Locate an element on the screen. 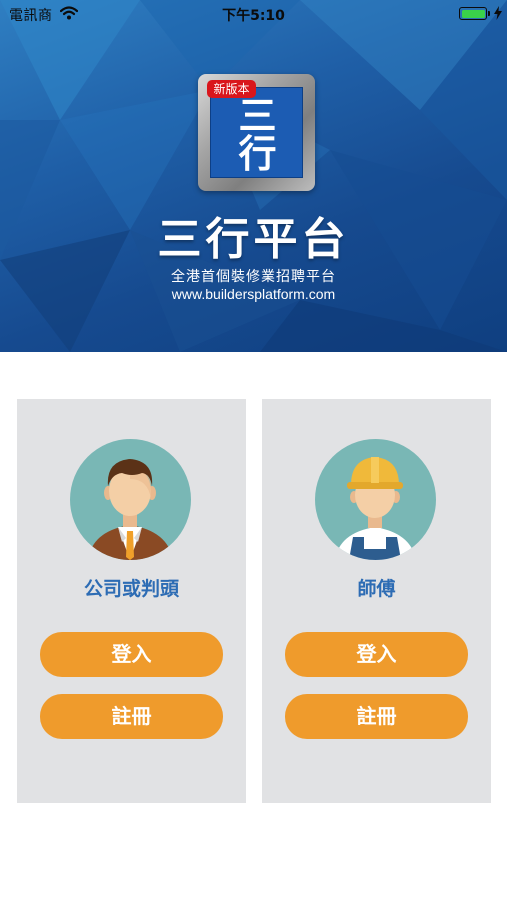  logo-char-1: 三 is located at coordinates (257, 115).